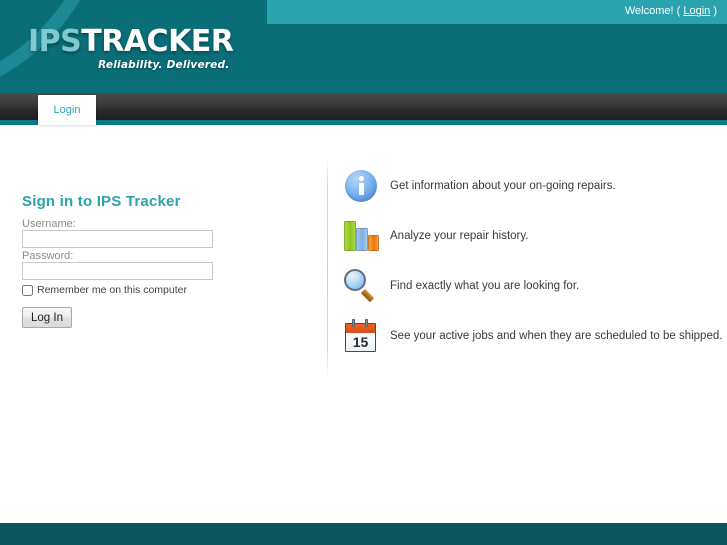  I want to click on calendar-icon: 15, so click(361, 336).